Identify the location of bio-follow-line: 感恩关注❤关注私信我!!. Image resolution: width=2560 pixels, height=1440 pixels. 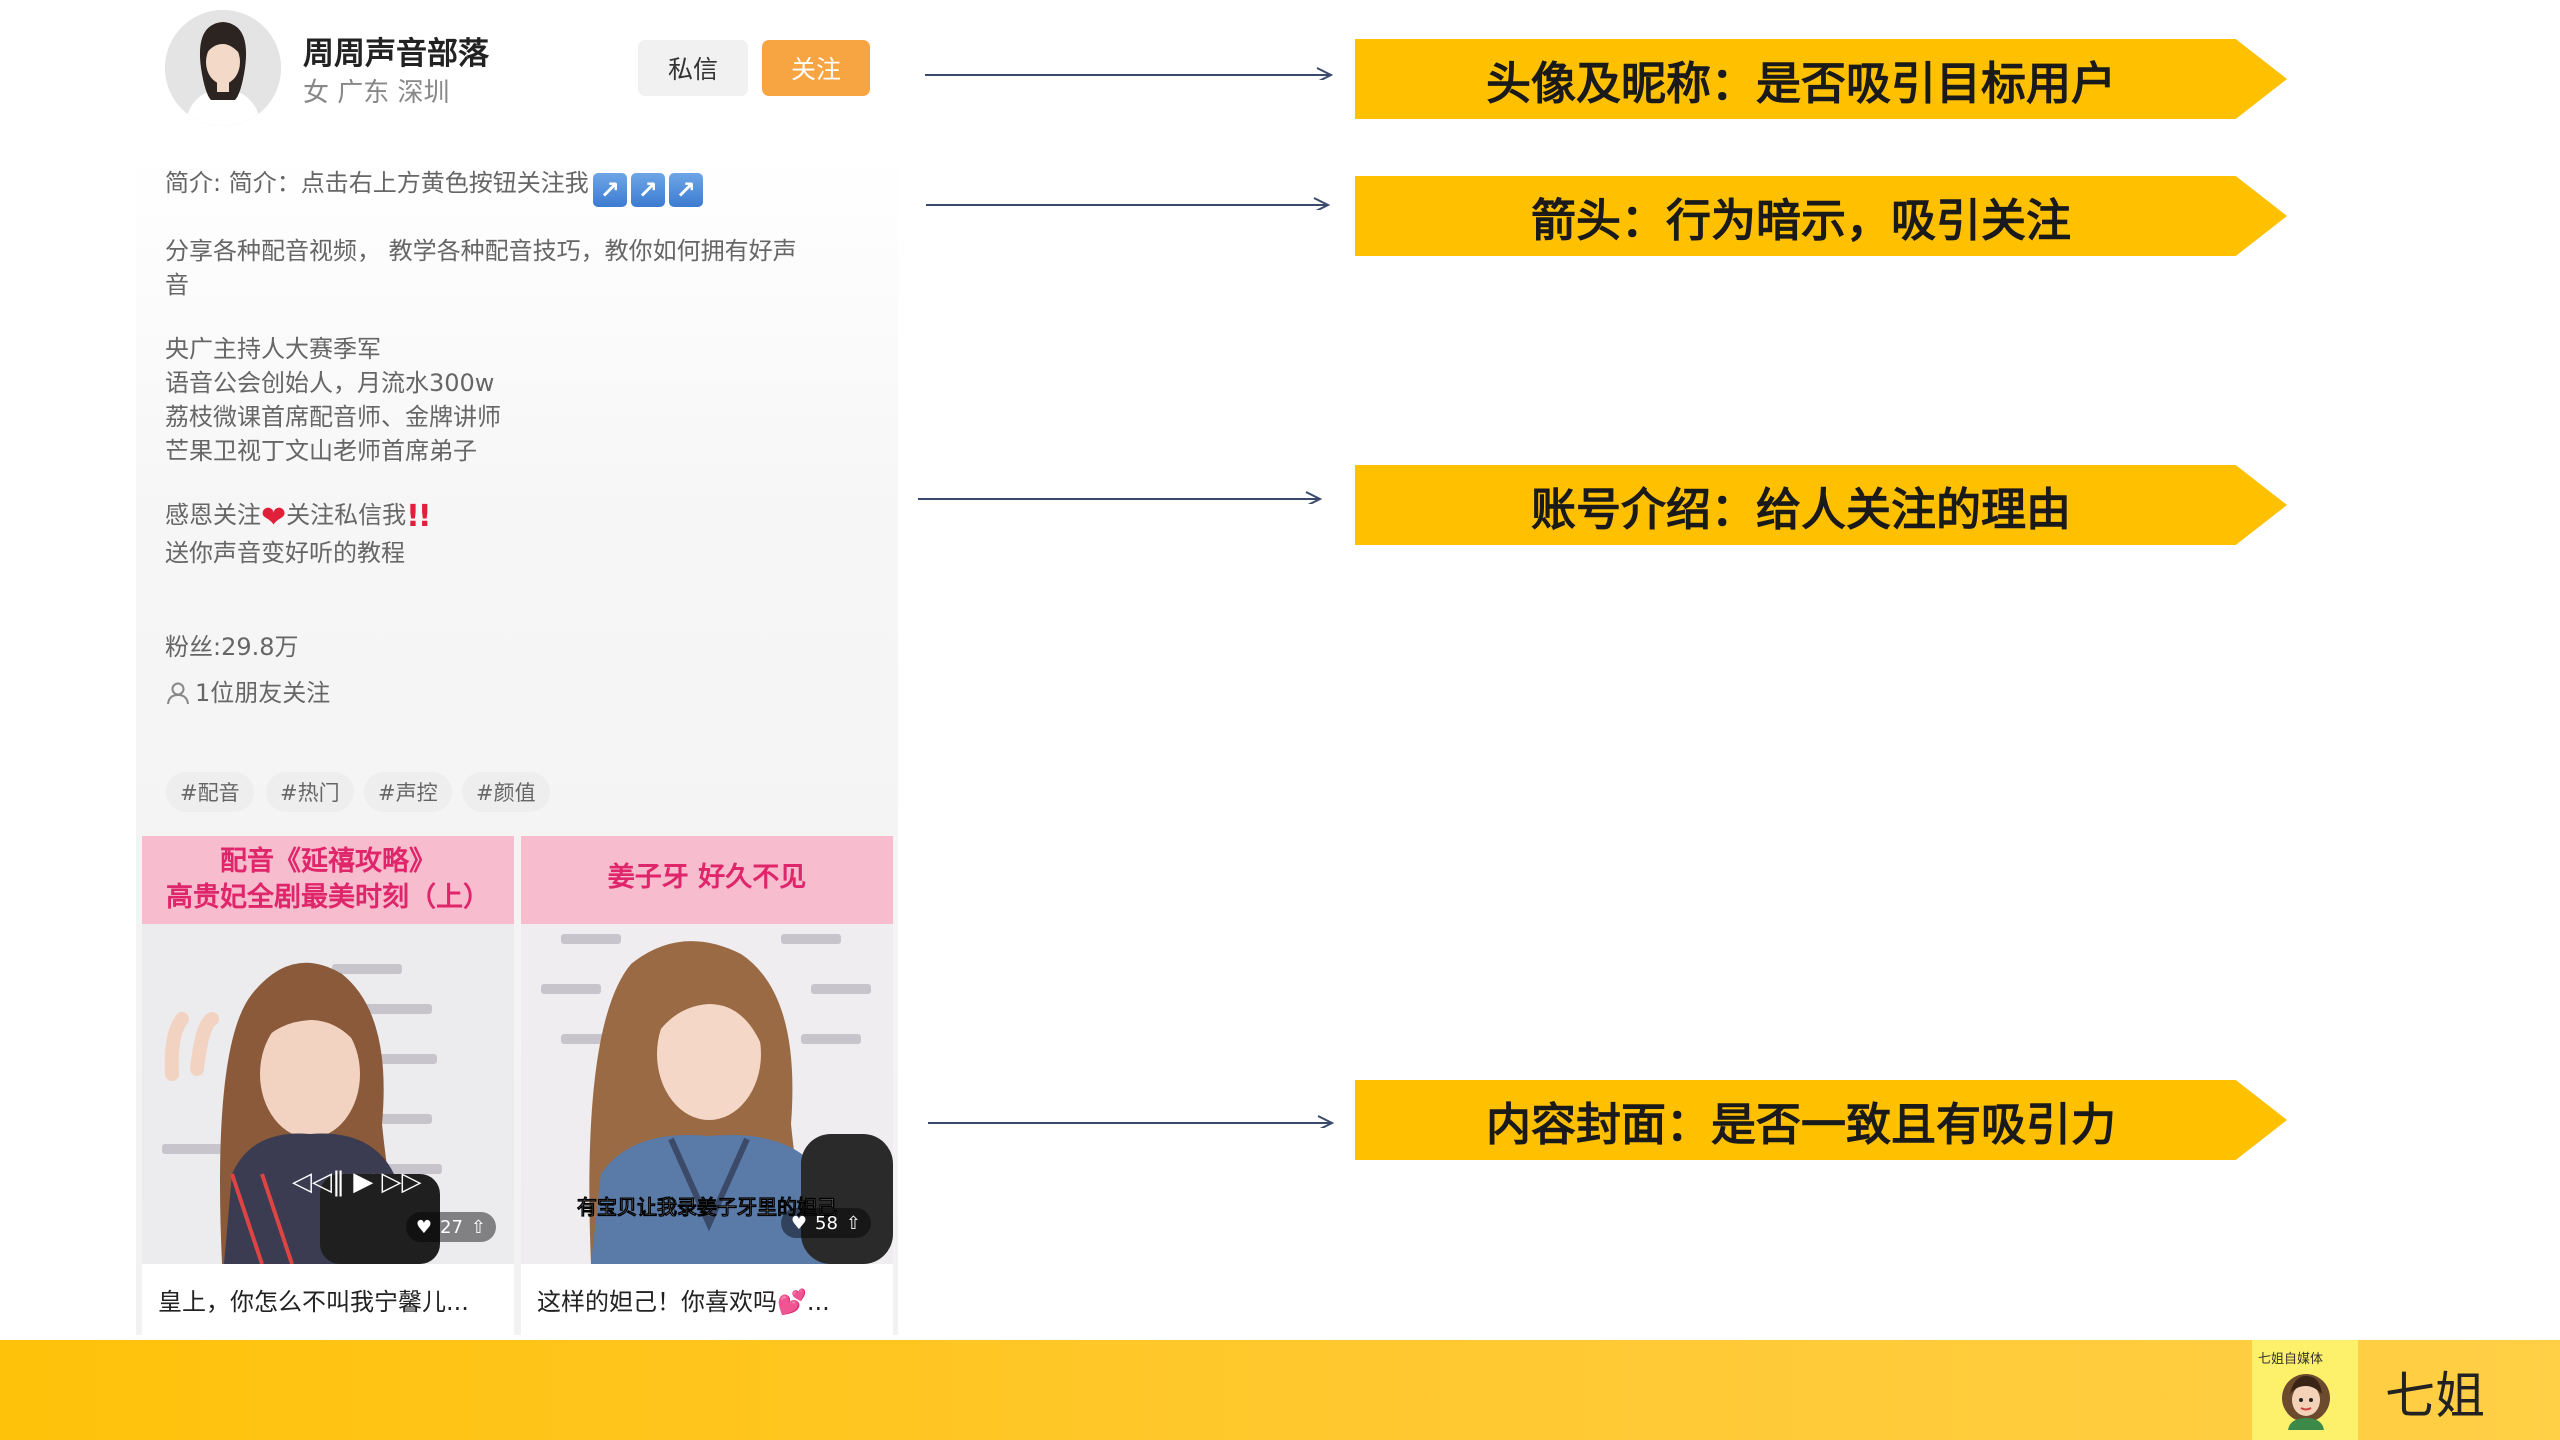
(298, 516).